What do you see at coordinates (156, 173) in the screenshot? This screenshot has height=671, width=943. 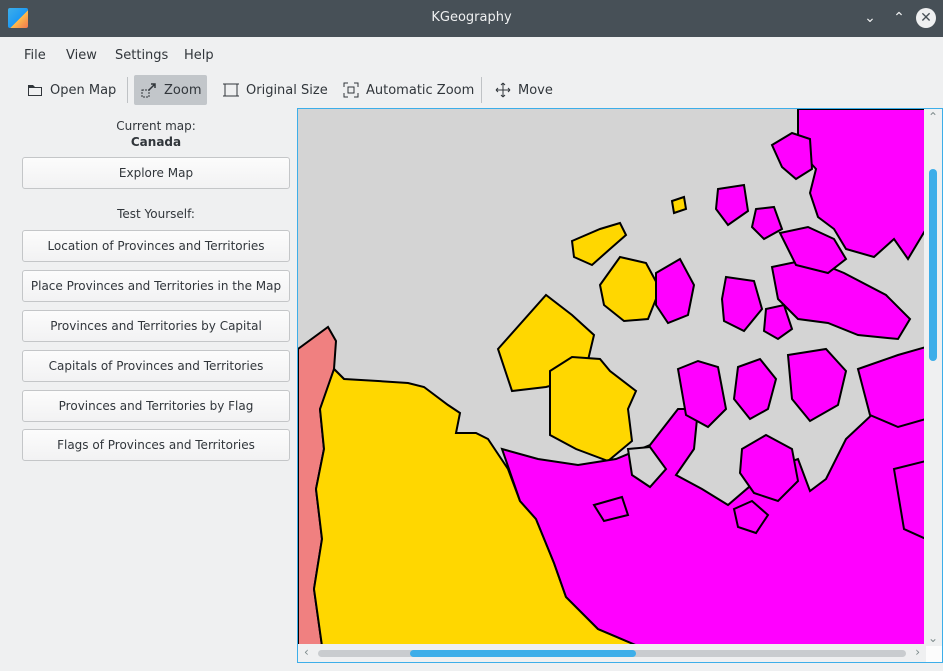 I see `explore-map-button: Explore Map` at bounding box center [156, 173].